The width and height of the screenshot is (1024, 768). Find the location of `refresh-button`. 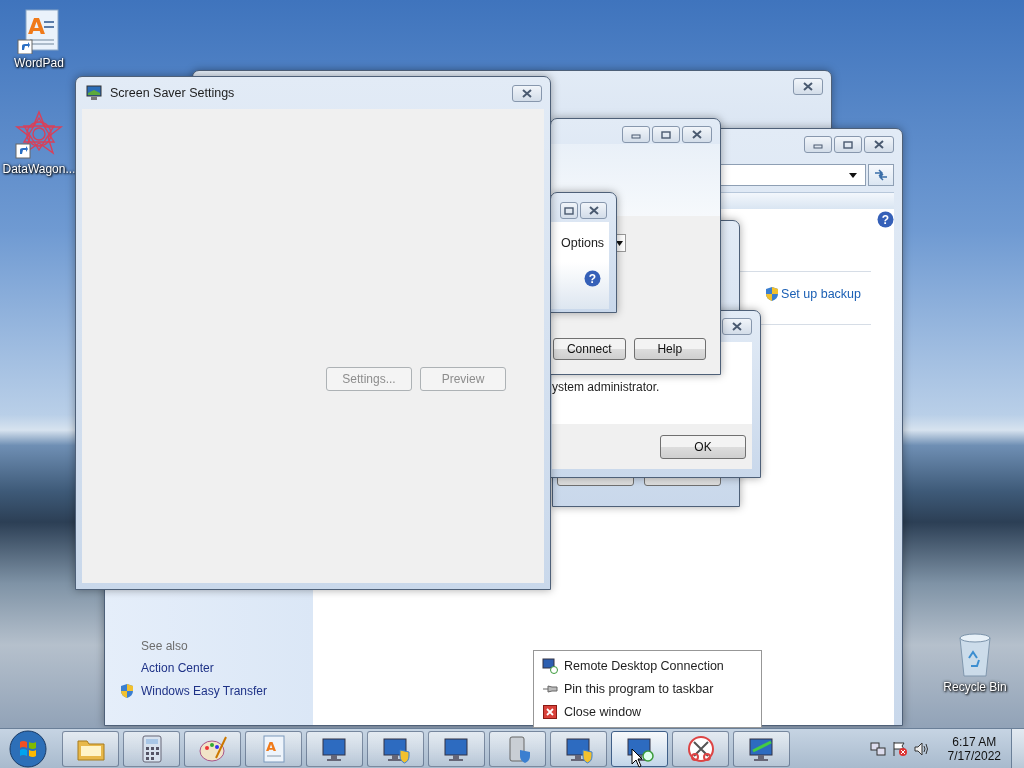

refresh-button is located at coordinates (881, 175).